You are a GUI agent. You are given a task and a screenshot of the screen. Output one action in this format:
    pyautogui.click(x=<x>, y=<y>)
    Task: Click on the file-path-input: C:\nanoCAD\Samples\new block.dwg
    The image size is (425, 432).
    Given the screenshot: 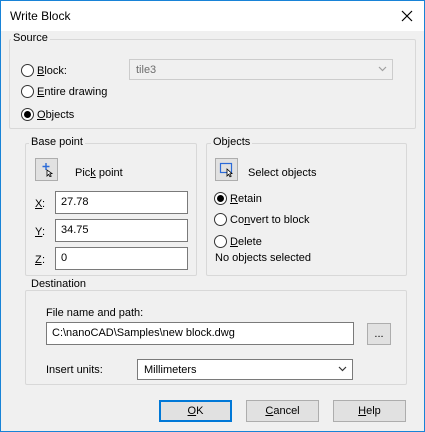 What is the action you would take?
    pyautogui.click(x=200, y=333)
    